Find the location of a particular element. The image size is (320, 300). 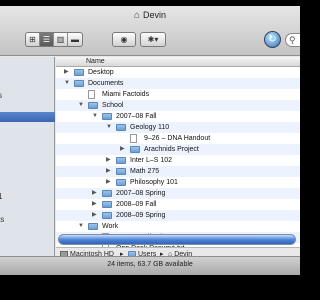

sidebar: : s 1 ts is located at coordinates (27, 166).